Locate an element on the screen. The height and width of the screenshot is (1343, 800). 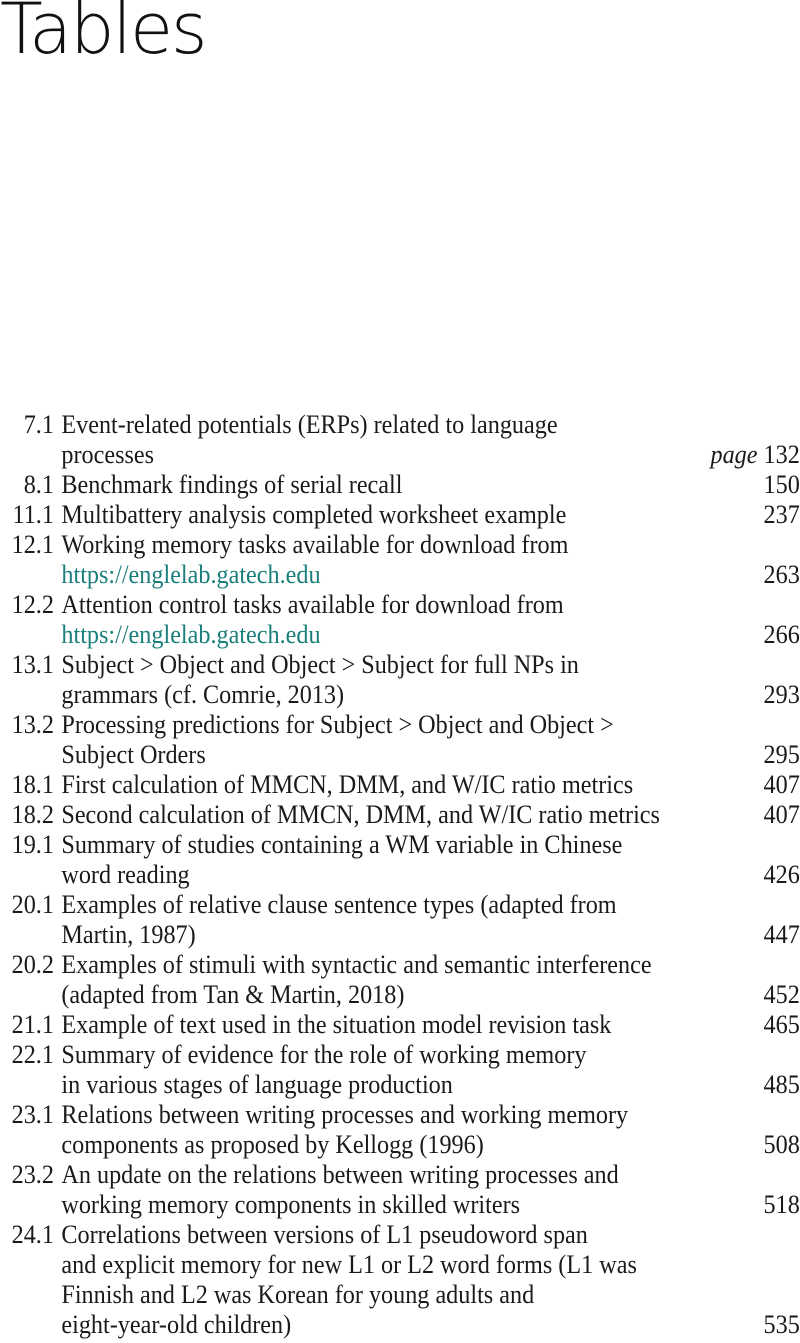
page-number: 266 is located at coordinates (782, 635).